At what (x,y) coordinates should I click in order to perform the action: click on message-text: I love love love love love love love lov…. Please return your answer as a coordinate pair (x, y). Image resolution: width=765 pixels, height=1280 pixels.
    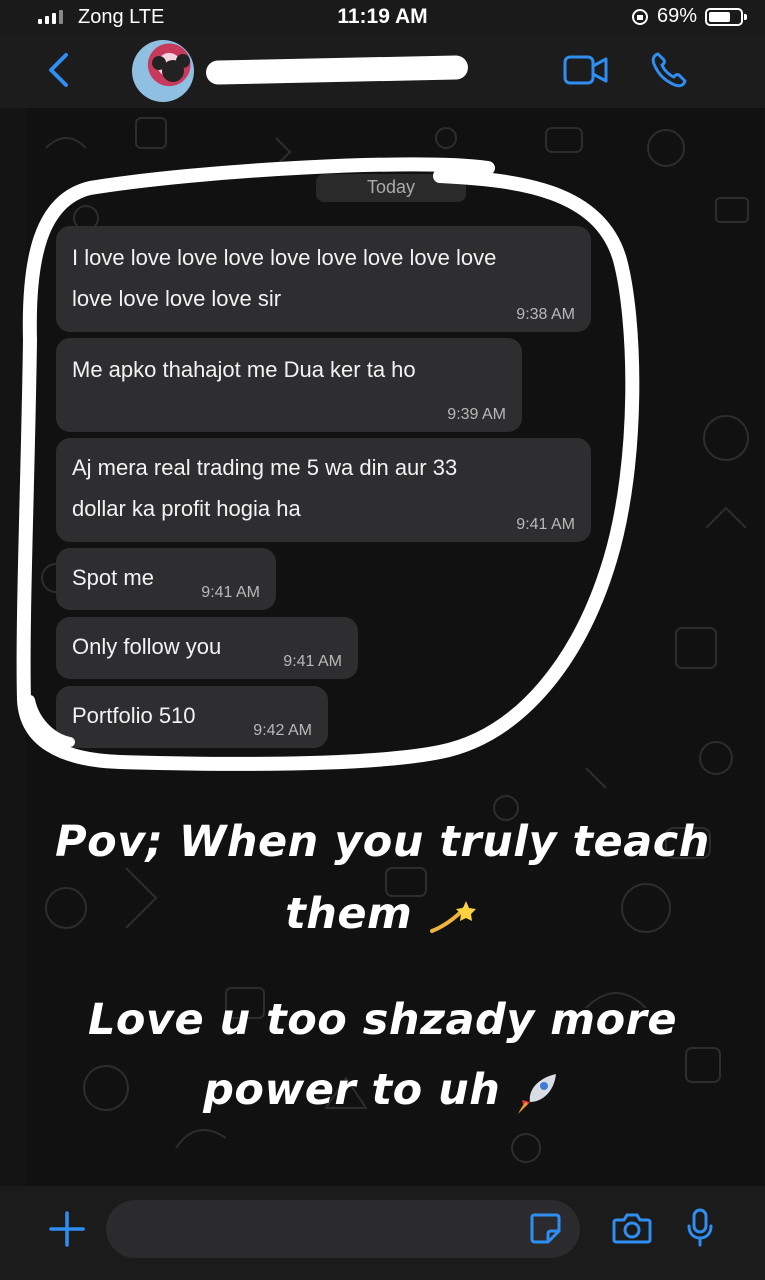
    Looking at the image, I should click on (284, 257).